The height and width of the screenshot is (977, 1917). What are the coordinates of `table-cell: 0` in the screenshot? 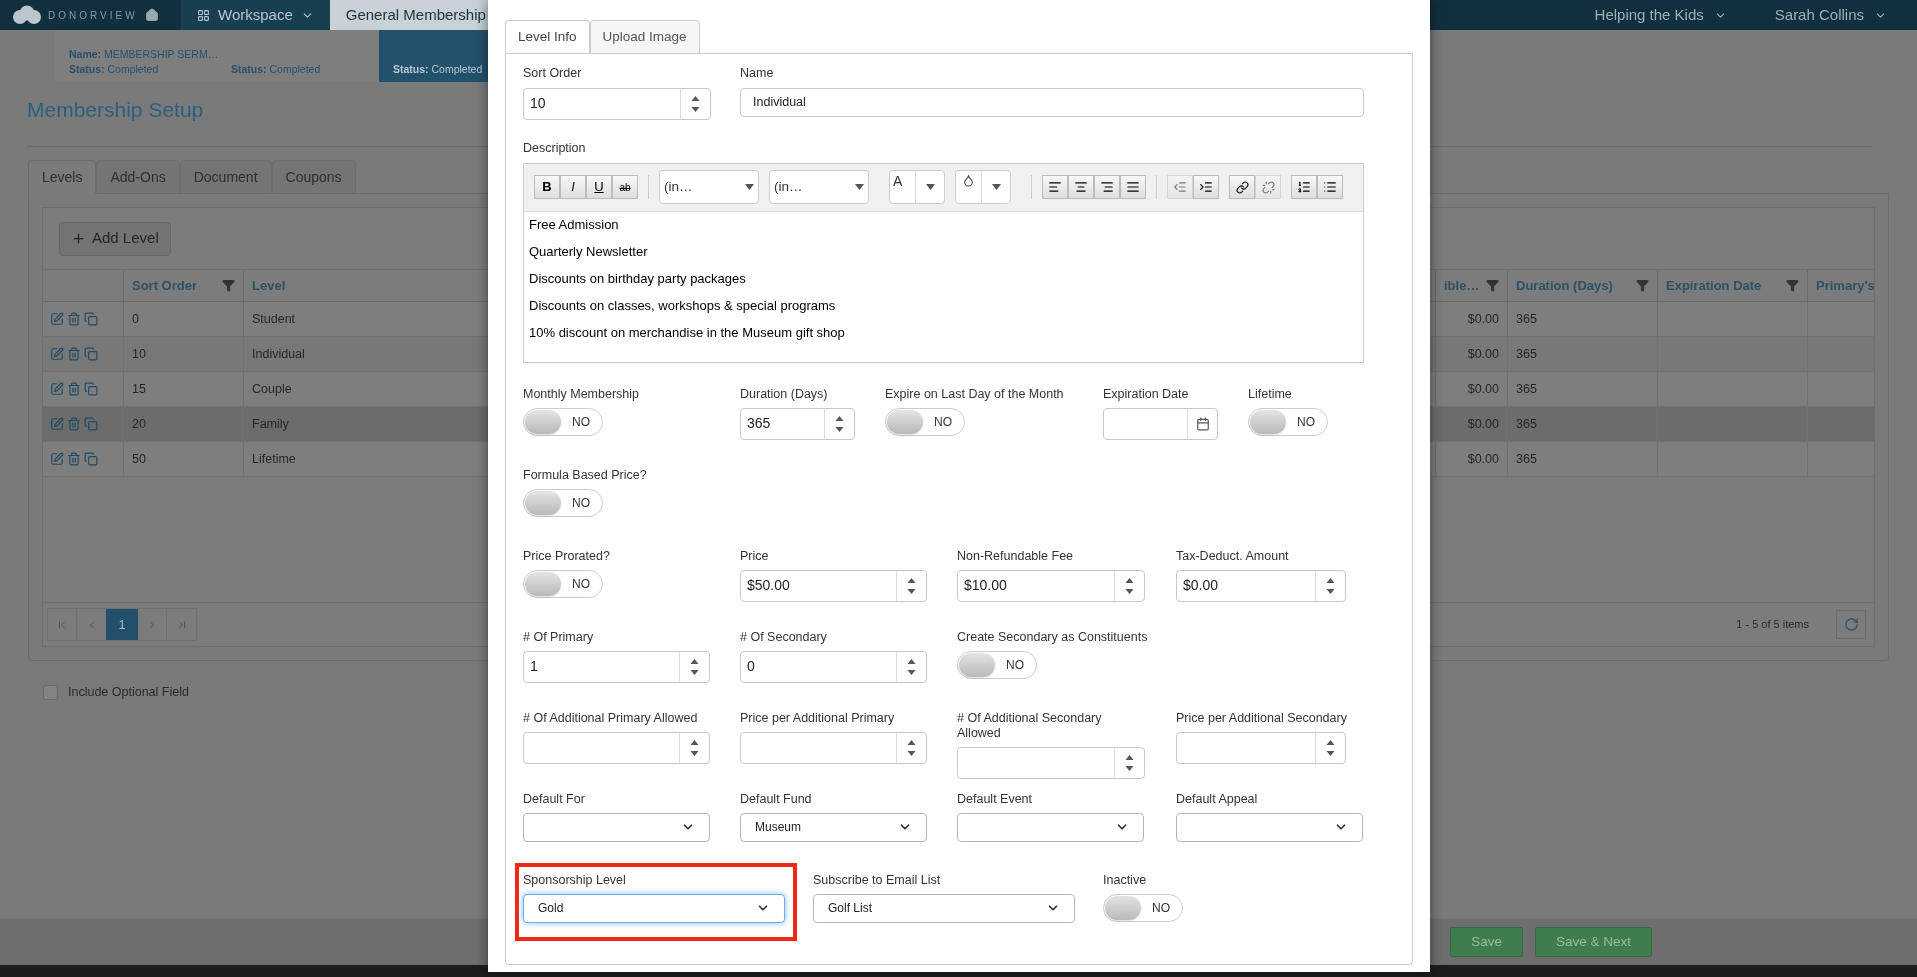 It's located at (184, 319).